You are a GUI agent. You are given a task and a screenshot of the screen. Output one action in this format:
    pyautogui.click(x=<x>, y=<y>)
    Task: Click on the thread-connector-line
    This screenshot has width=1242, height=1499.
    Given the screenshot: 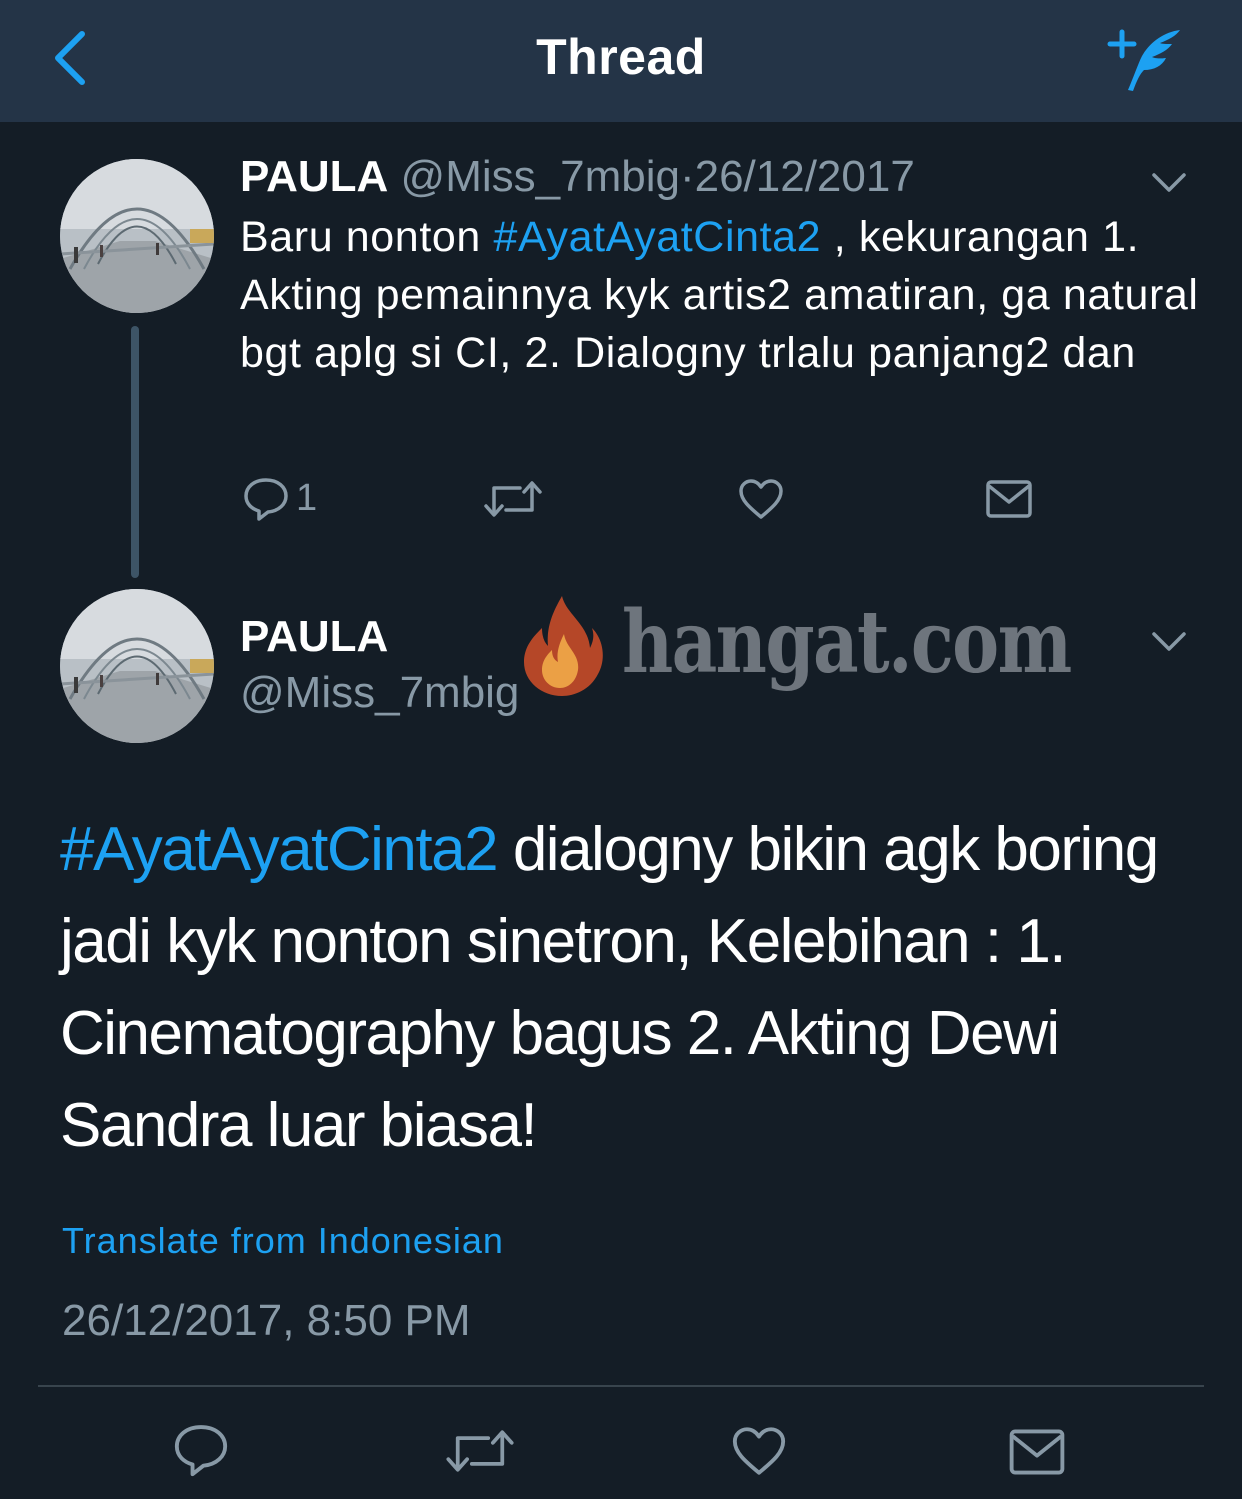 What is the action you would take?
    pyautogui.click(x=135, y=452)
    